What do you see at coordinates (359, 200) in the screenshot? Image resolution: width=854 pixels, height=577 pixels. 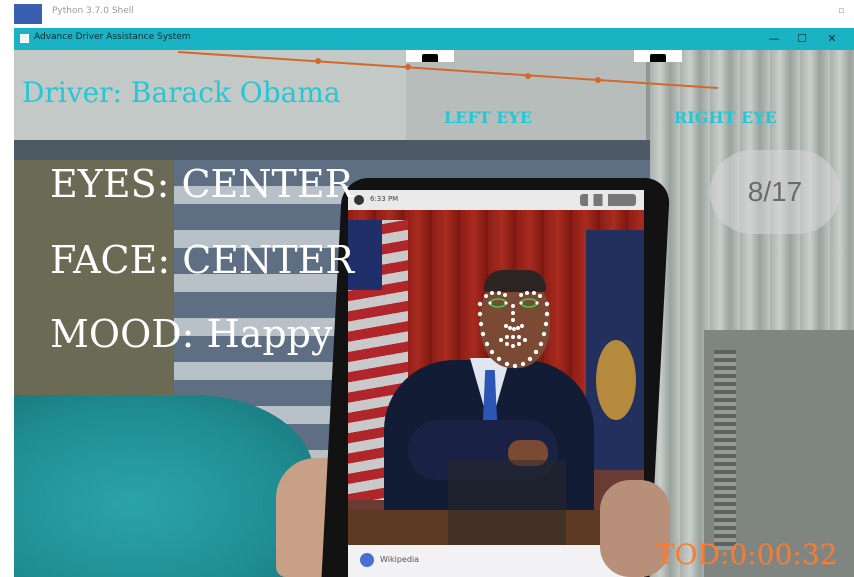 I see `camera-dot` at bounding box center [359, 200].